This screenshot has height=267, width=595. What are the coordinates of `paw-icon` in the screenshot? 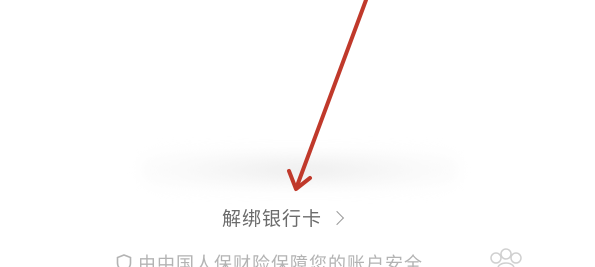 It's located at (506, 257).